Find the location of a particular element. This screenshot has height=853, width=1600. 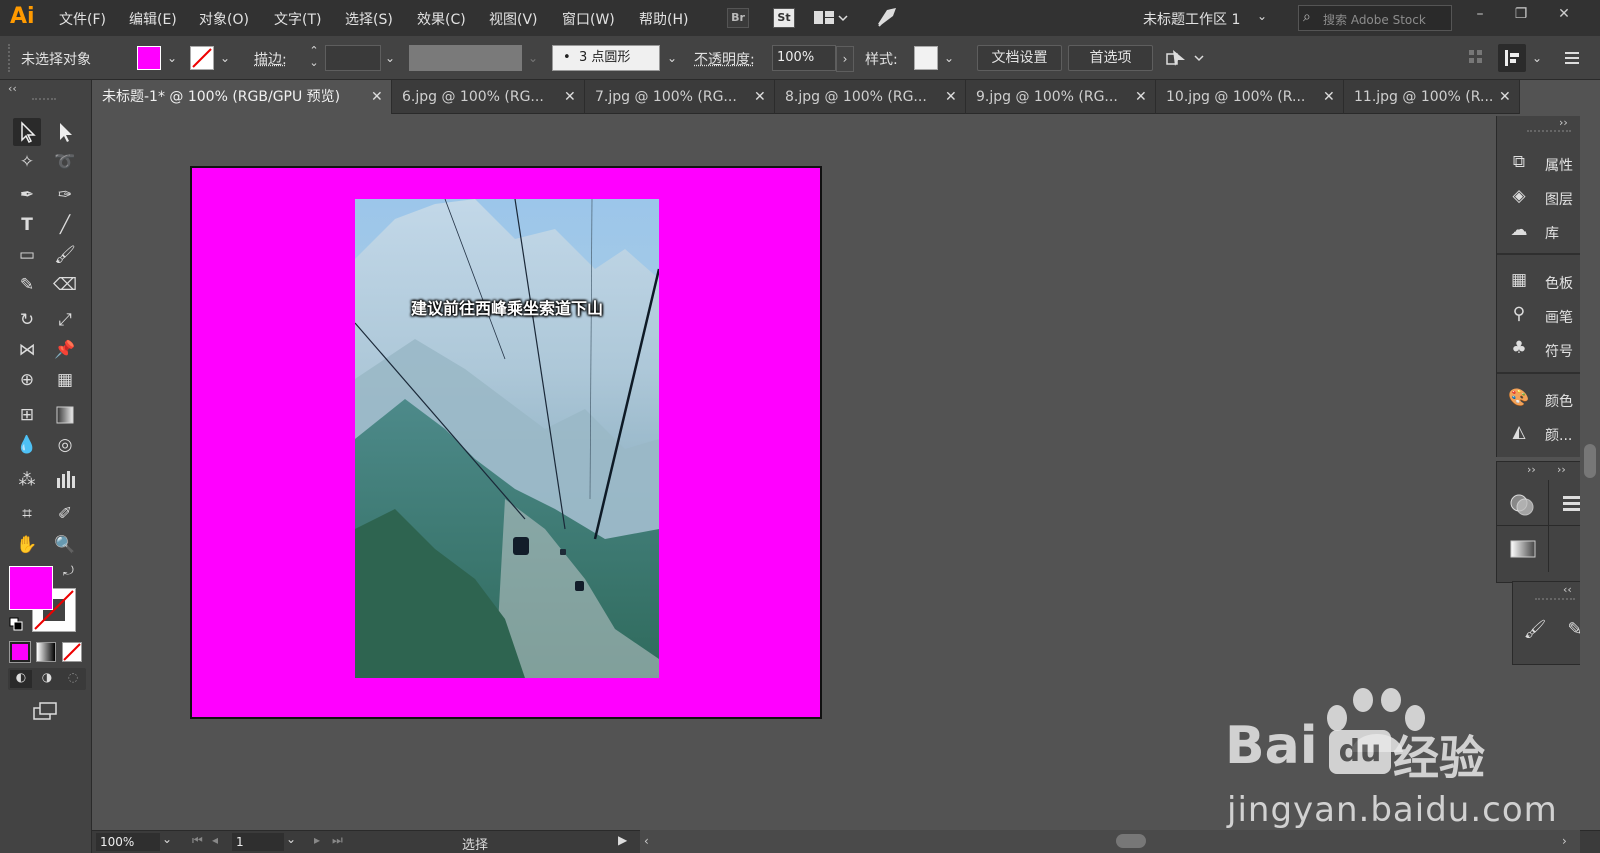

stroke-weight-input is located at coordinates (353, 58).